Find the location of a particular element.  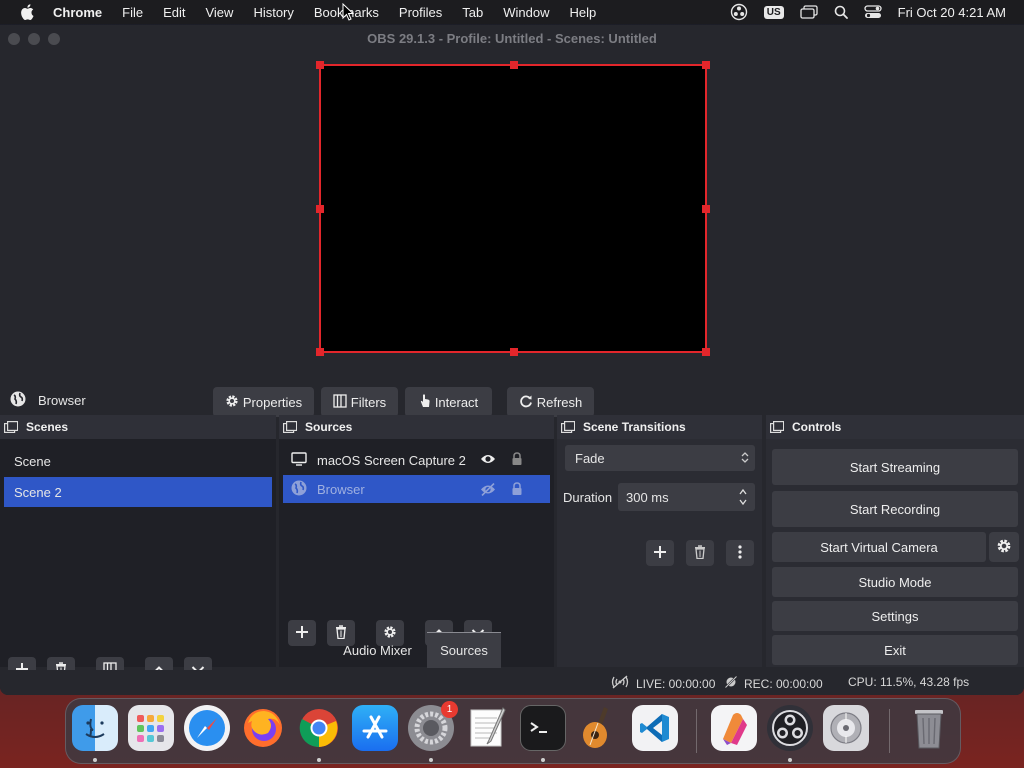

vscode-icon is located at coordinates (655, 728).